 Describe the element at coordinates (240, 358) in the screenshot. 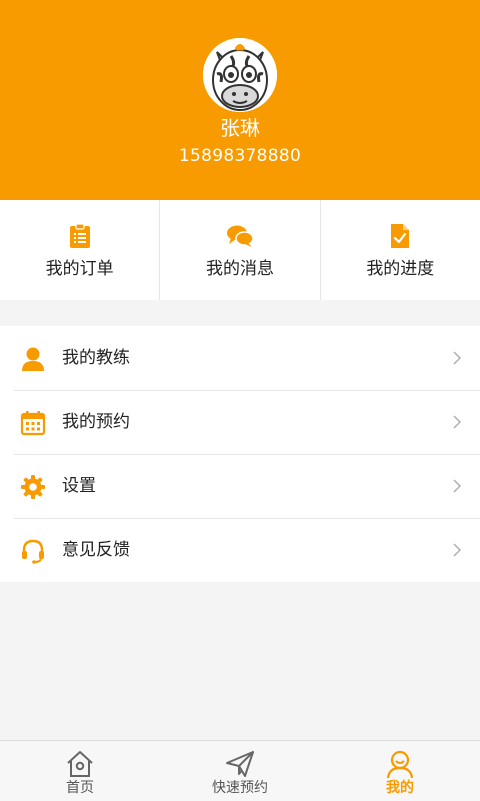

I see `menu-item-coach: 我的教练` at that location.